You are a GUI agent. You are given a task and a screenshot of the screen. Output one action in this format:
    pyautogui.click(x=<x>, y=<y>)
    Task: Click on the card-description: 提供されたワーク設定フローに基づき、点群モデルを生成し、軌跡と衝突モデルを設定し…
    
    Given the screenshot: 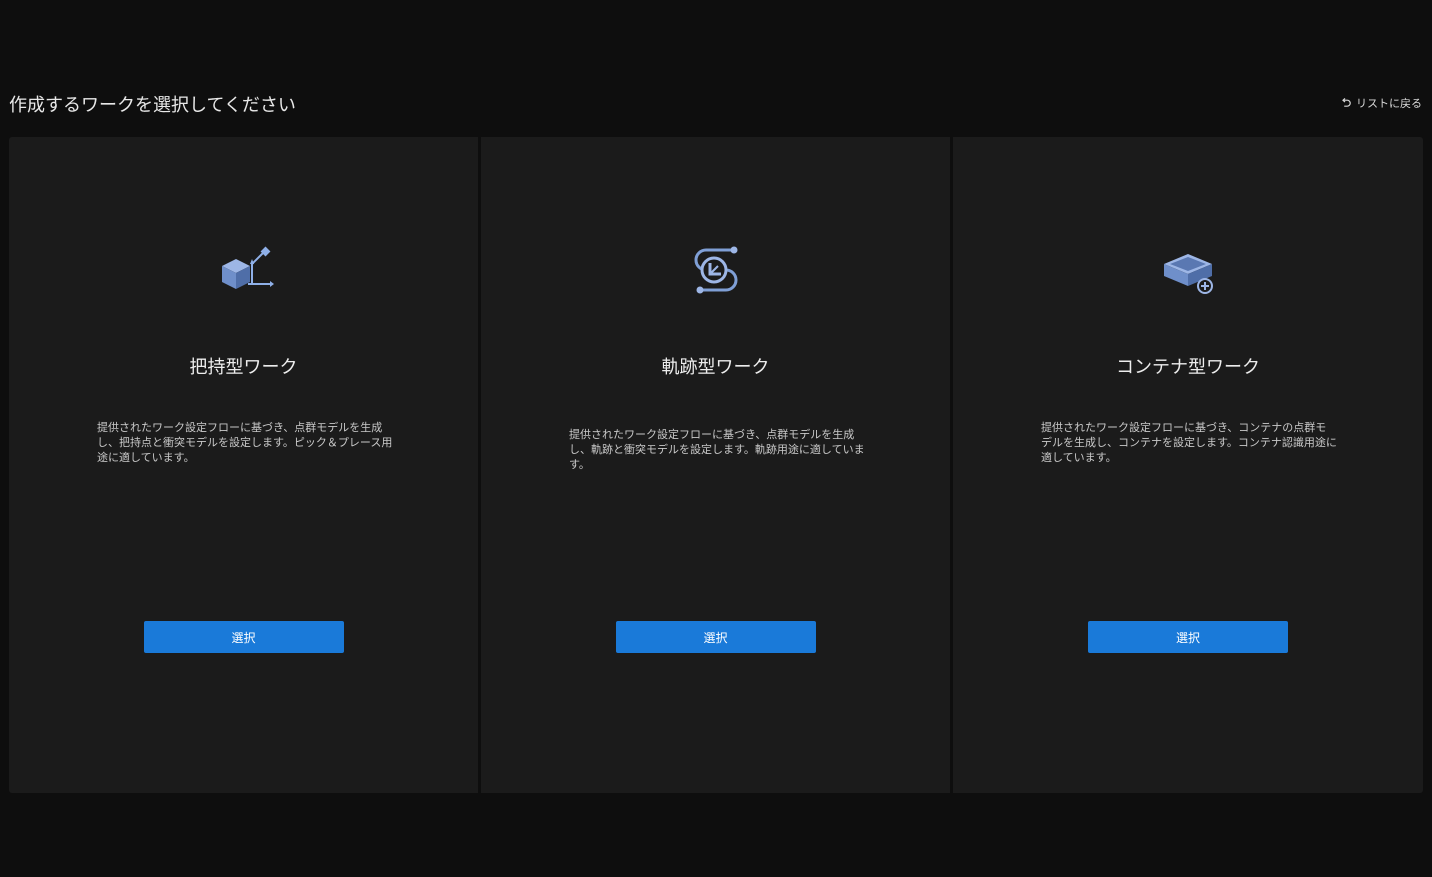 What is the action you would take?
    pyautogui.click(x=717, y=449)
    